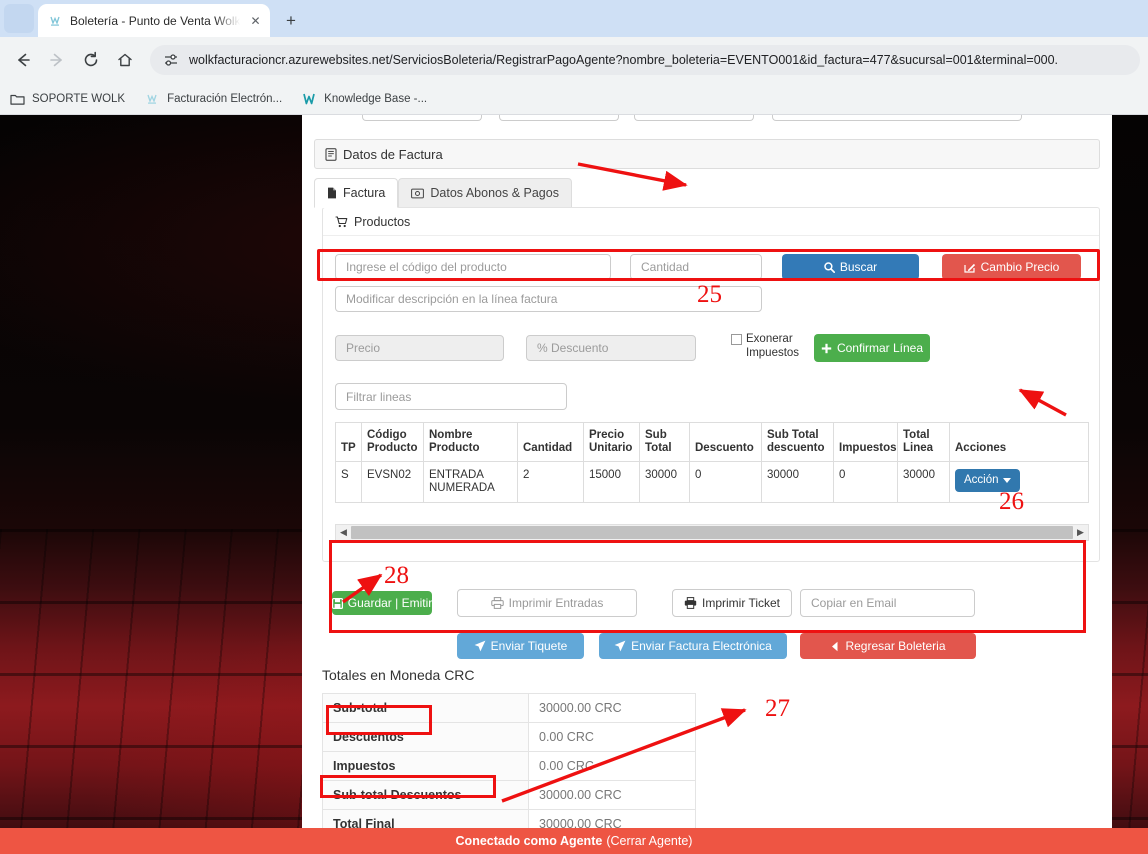 The image size is (1148, 854). Describe the element at coordinates (348, 482) in the screenshot. I see `cell-tp: S` at that location.